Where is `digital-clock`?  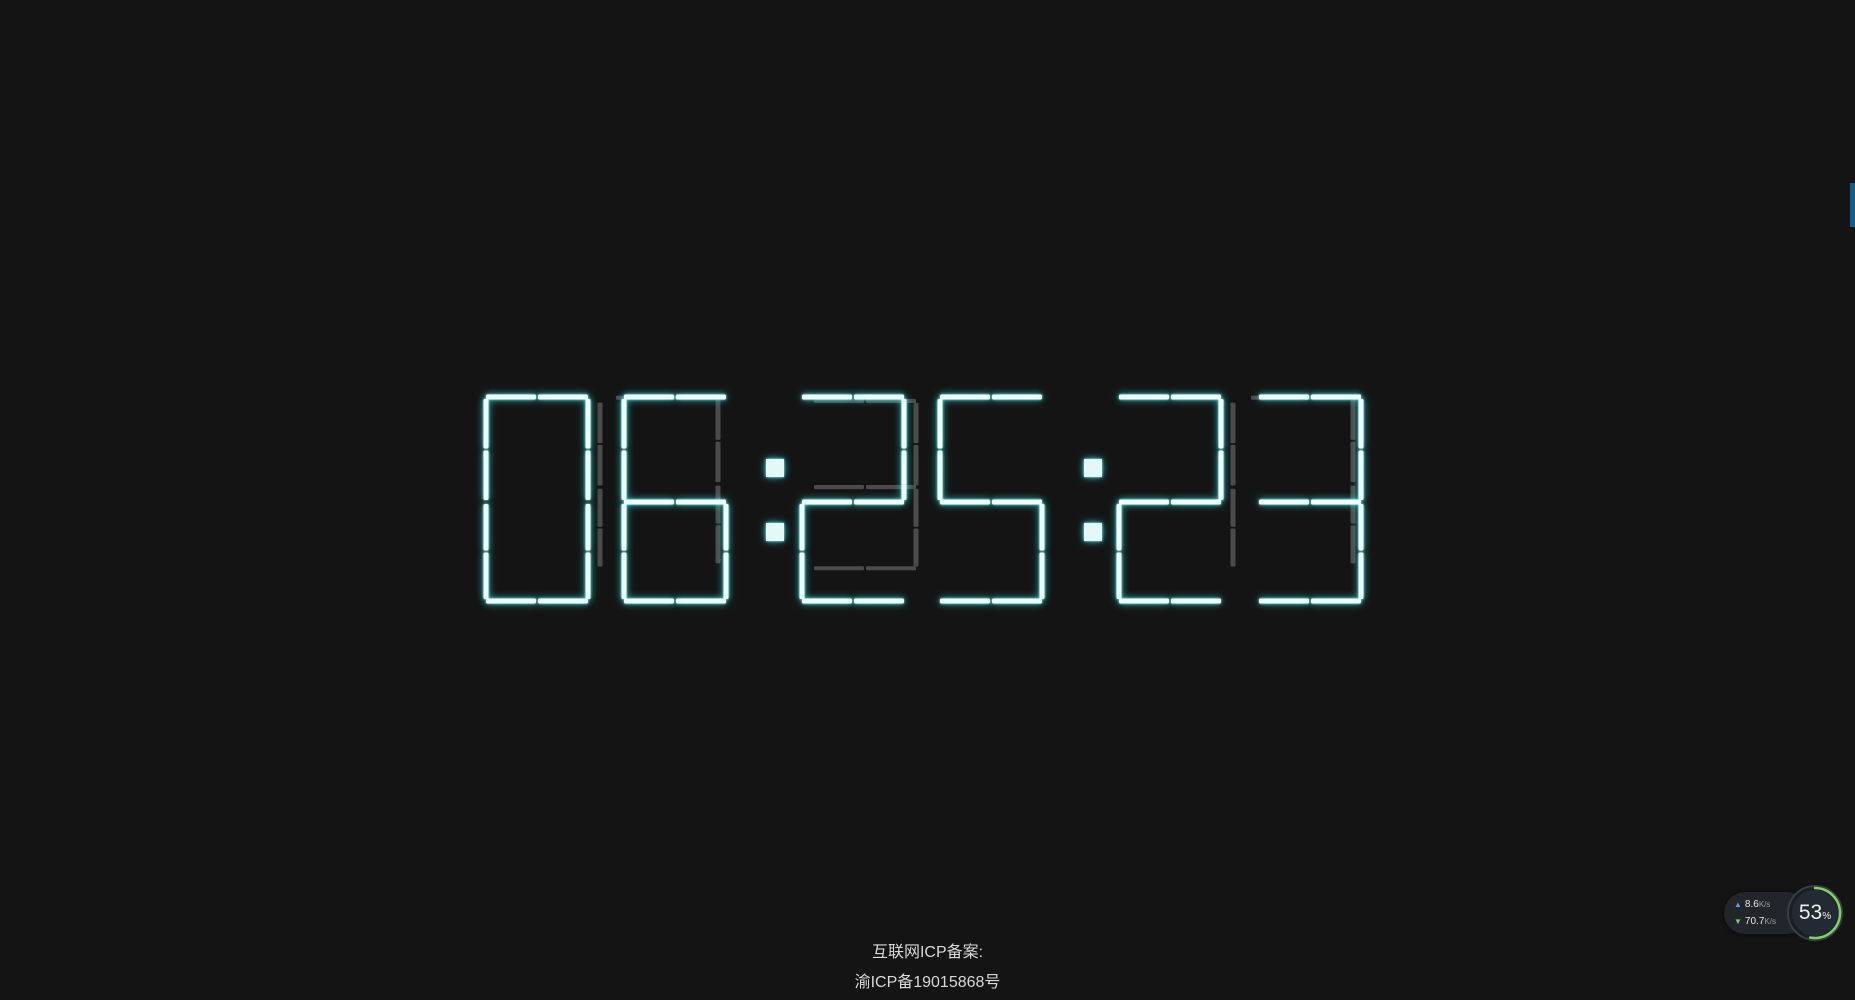
digital-clock is located at coordinates (923, 499).